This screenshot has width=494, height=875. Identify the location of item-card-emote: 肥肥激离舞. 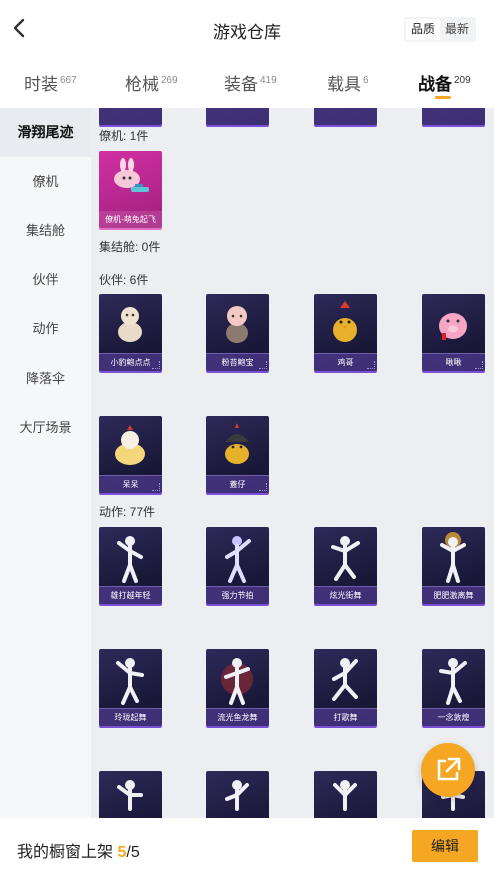
(453, 565).